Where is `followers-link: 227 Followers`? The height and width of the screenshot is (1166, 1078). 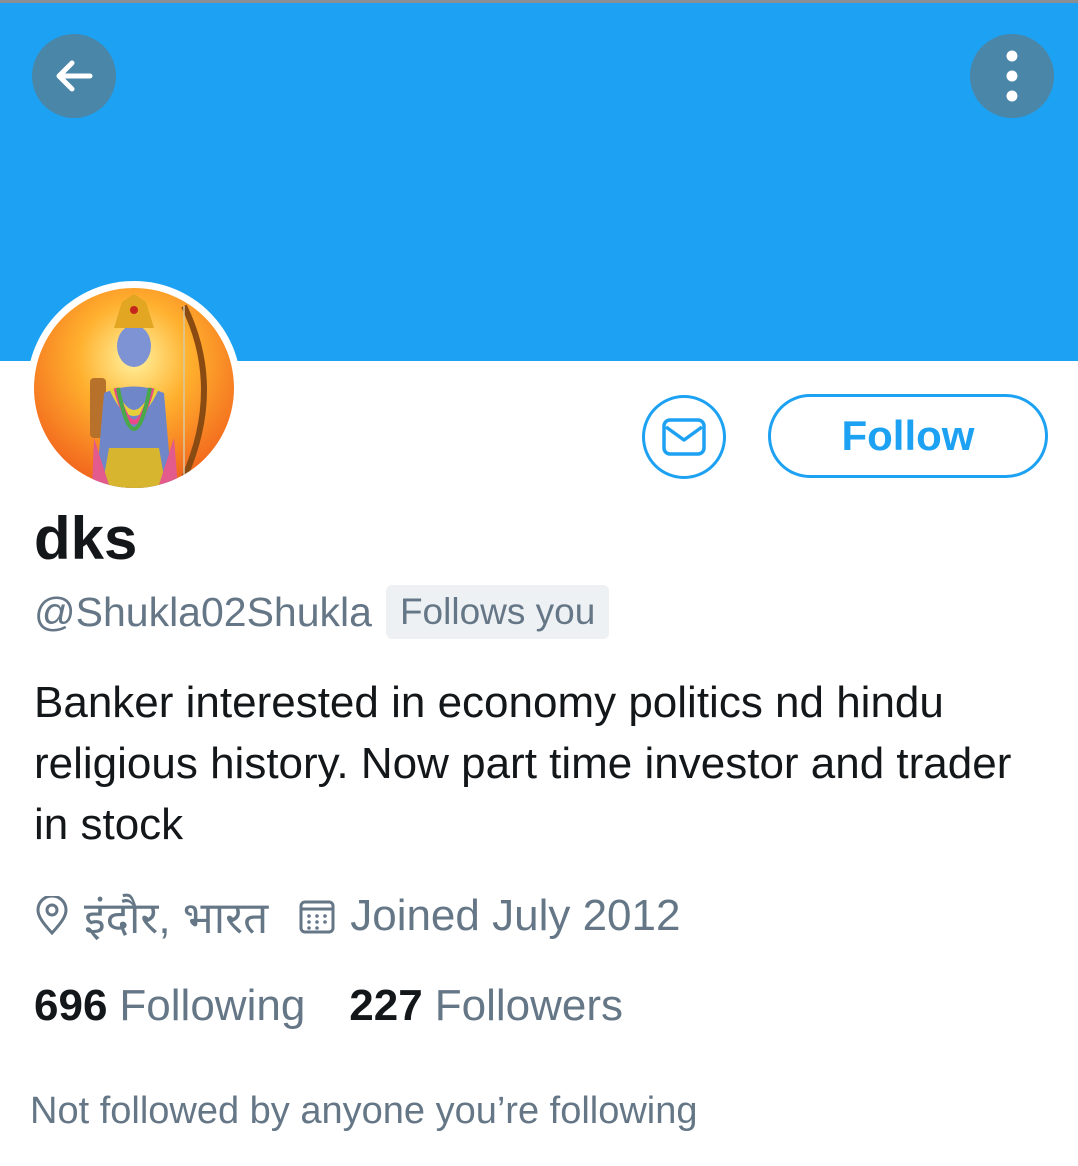
followers-link: 227 Followers is located at coordinates (486, 1006).